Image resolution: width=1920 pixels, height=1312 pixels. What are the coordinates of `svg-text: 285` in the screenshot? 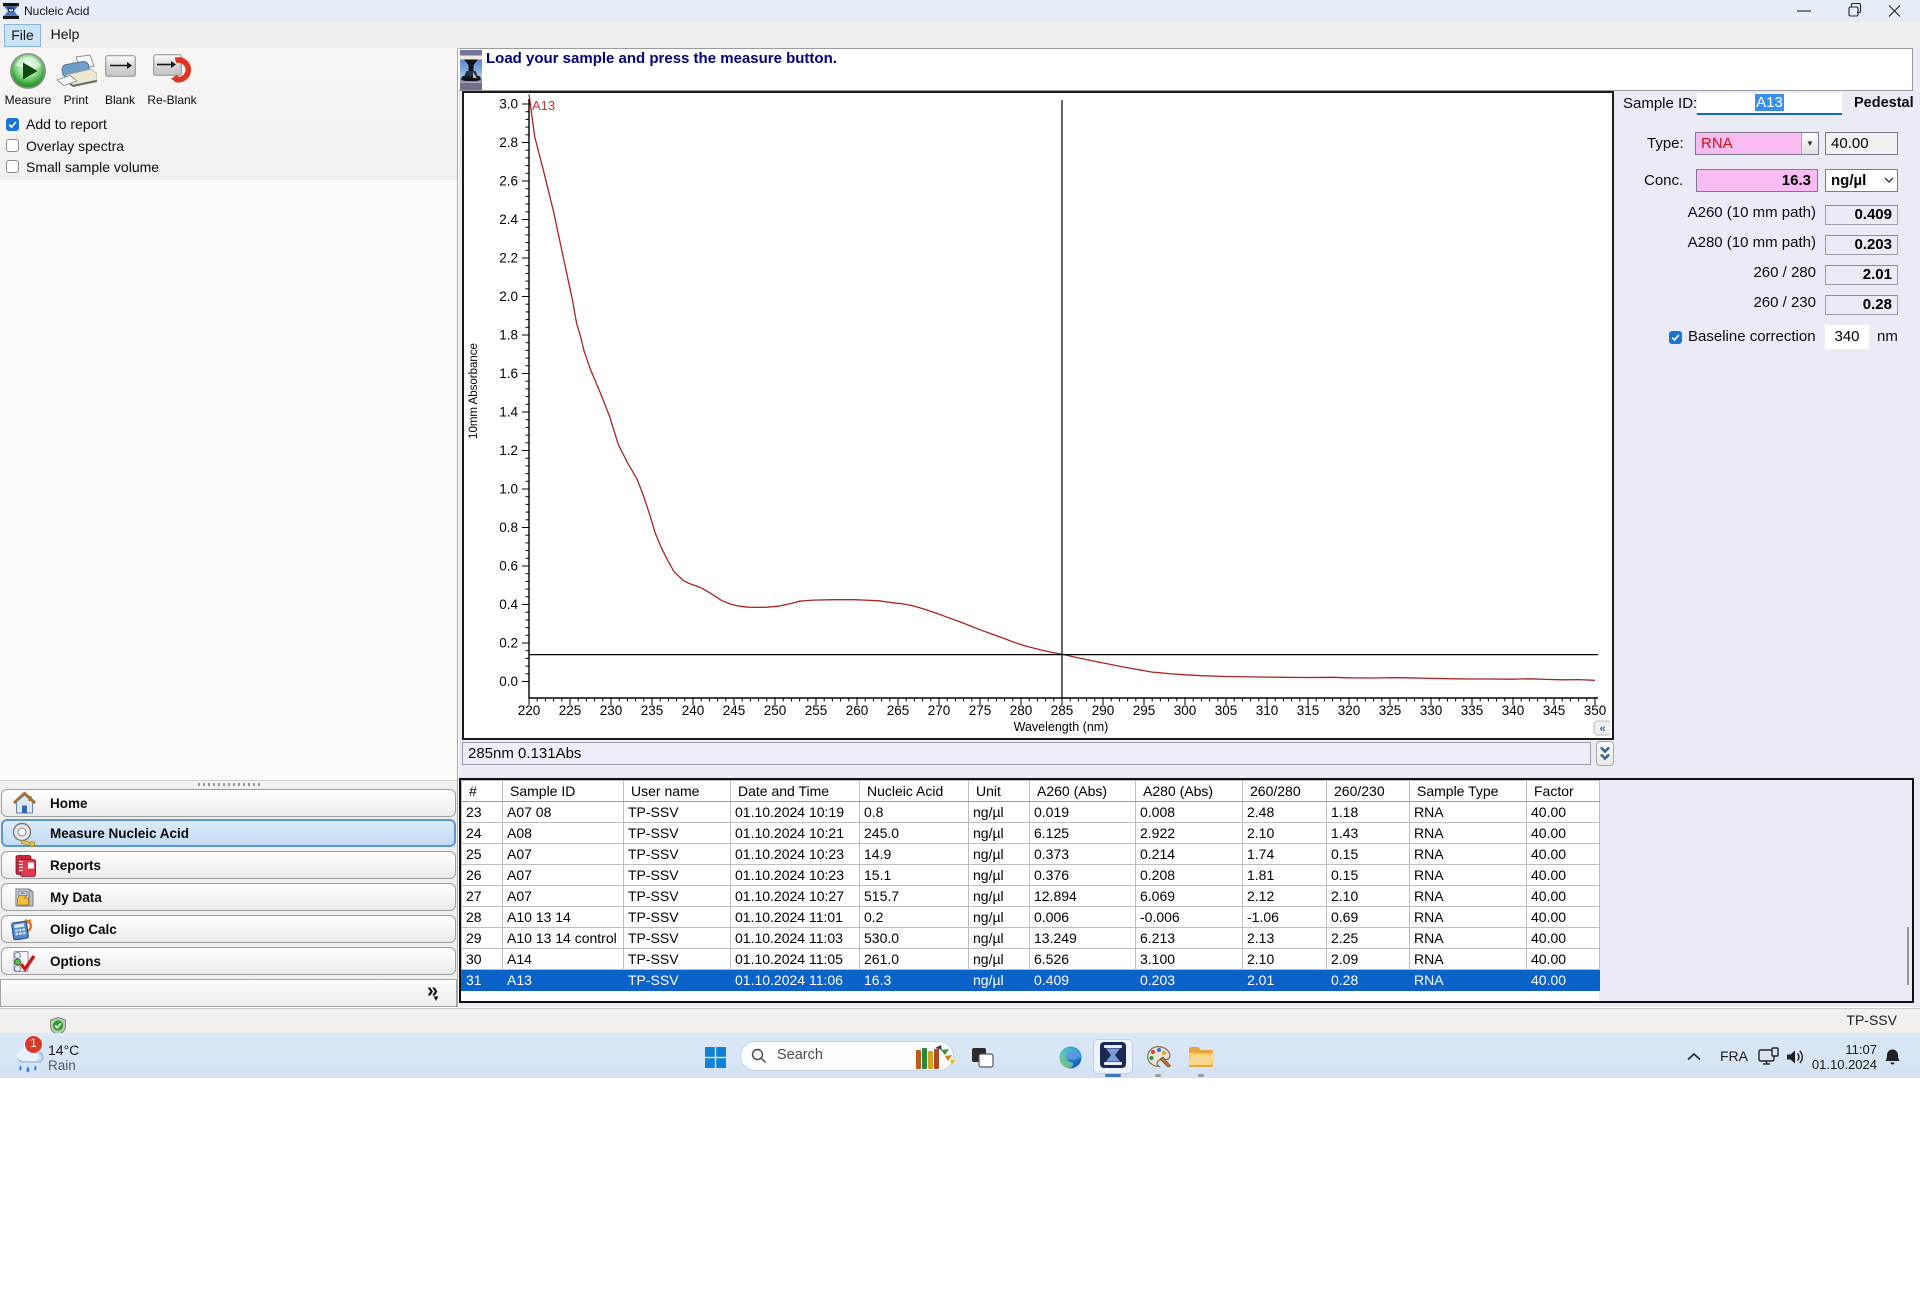 It's located at (1062, 710).